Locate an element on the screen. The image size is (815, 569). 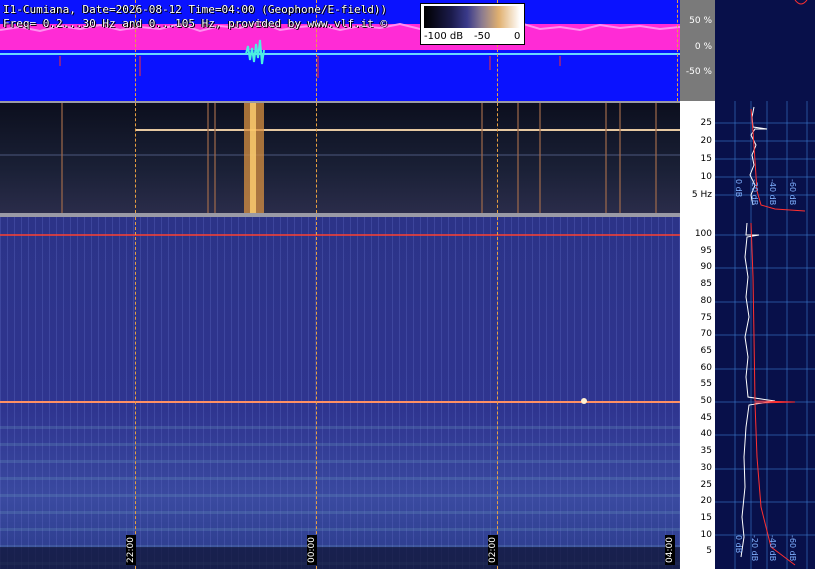
broadband-event-core is located at coordinates (253, 158).